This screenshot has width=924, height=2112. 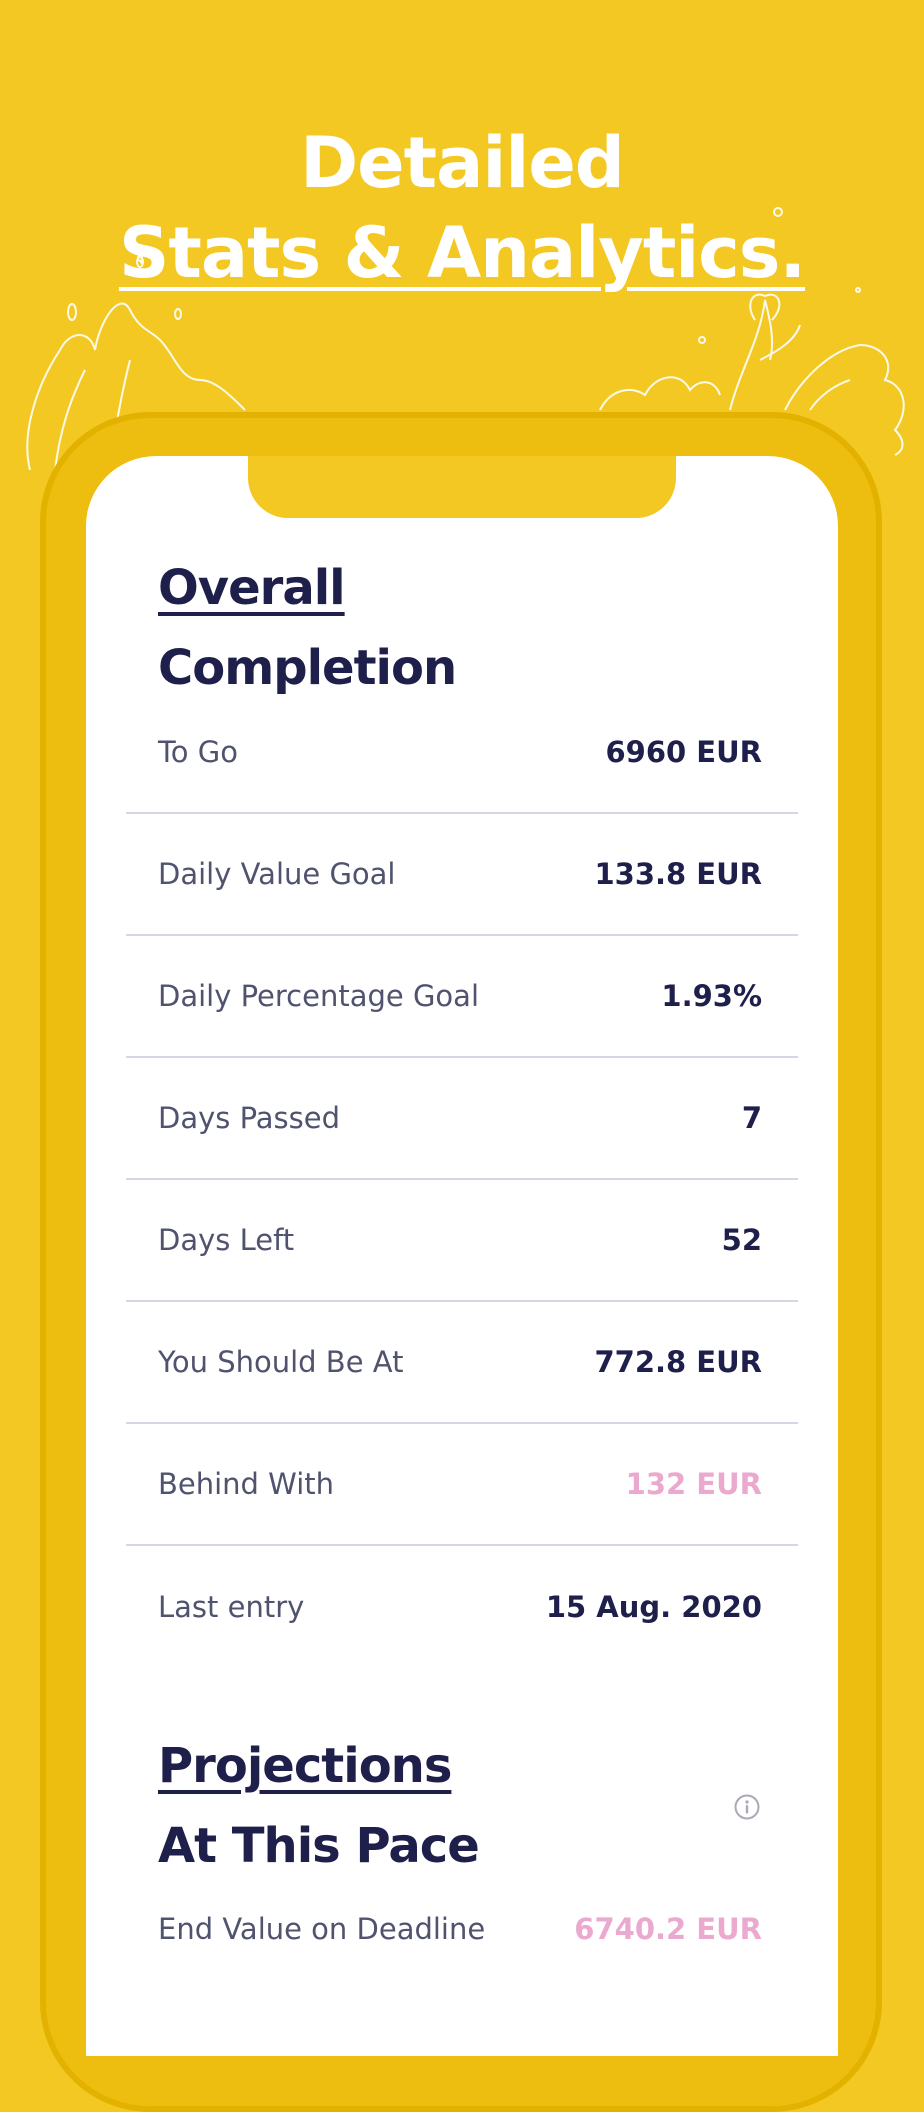 What do you see at coordinates (462, 1607) in the screenshot?
I see `stat-row-last-entry: Last entry 15 Aug. 2020` at bounding box center [462, 1607].